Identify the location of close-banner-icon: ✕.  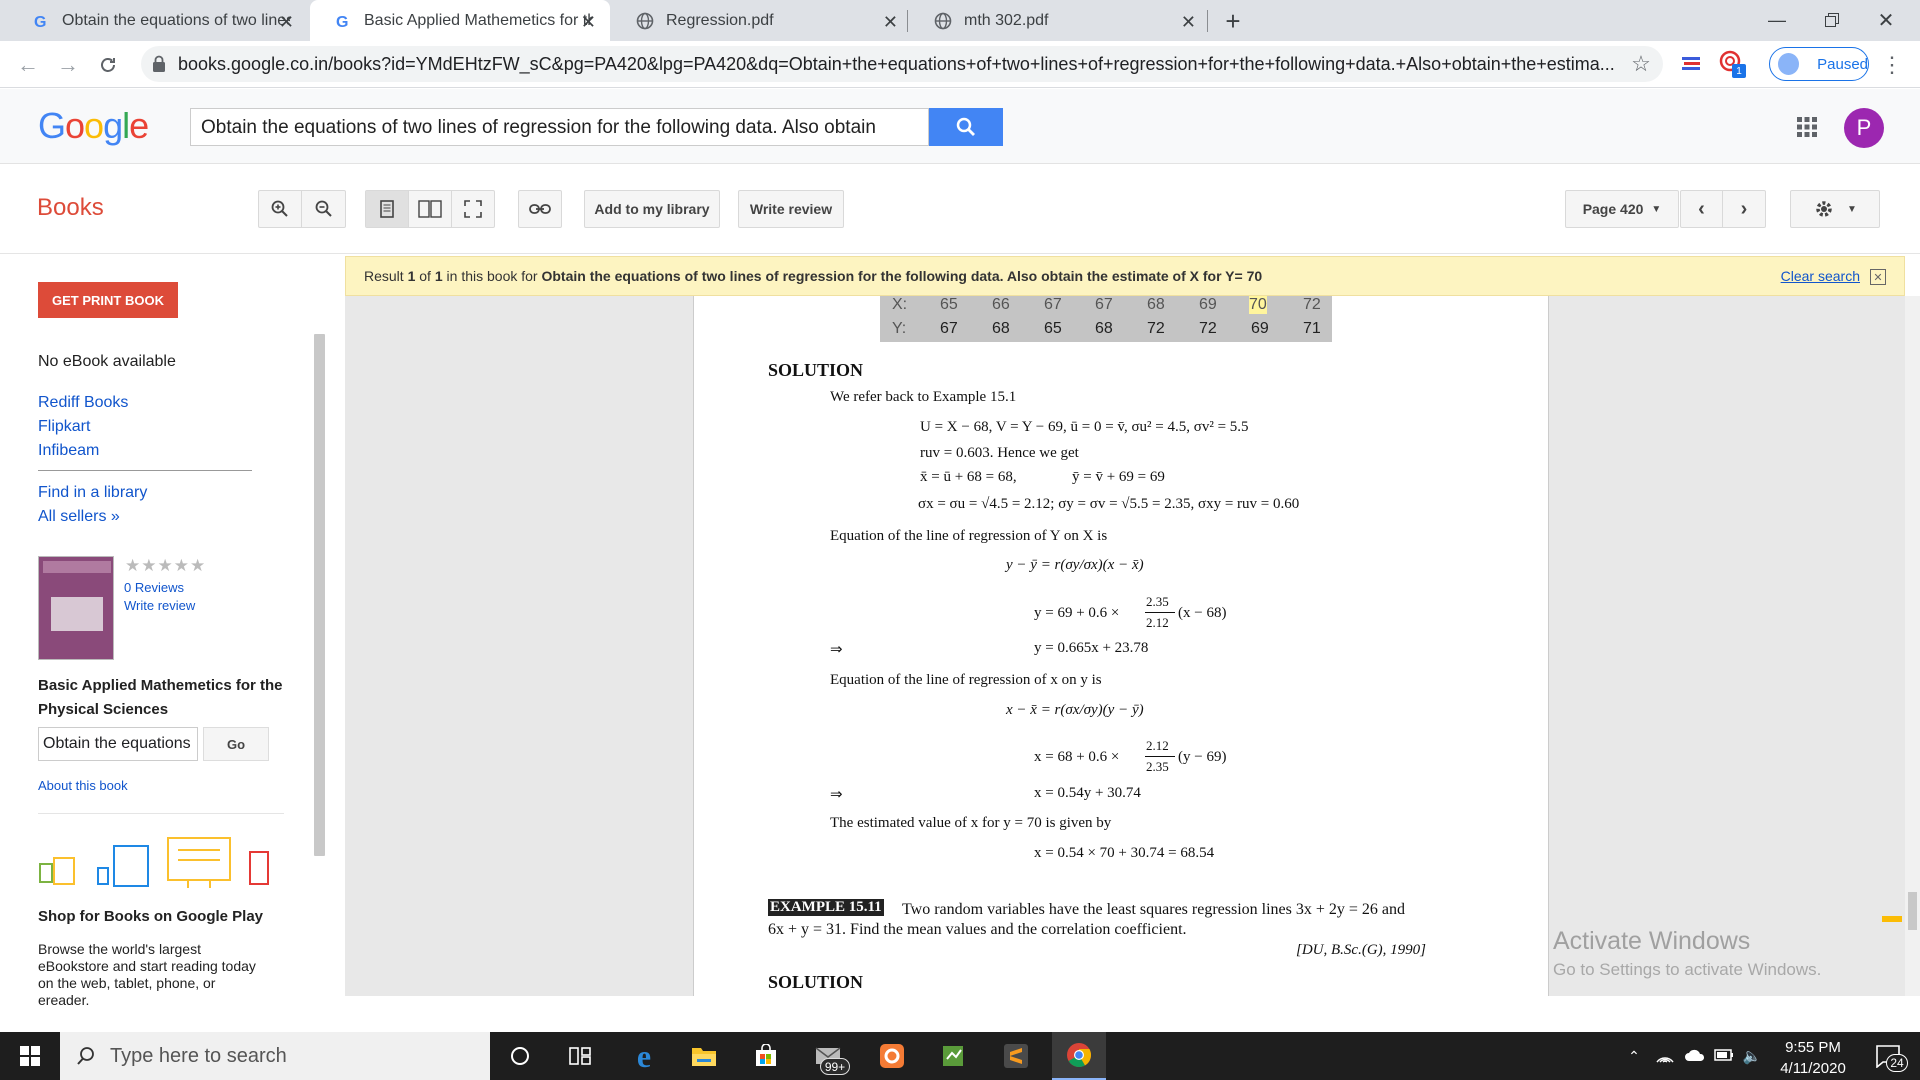
(1878, 277).